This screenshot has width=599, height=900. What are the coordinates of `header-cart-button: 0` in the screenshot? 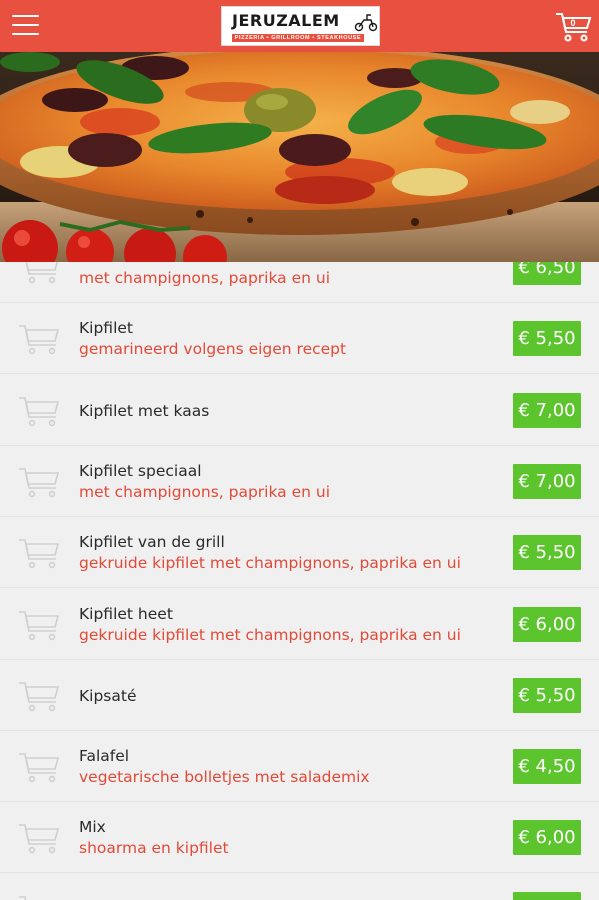 It's located at (573, 26).